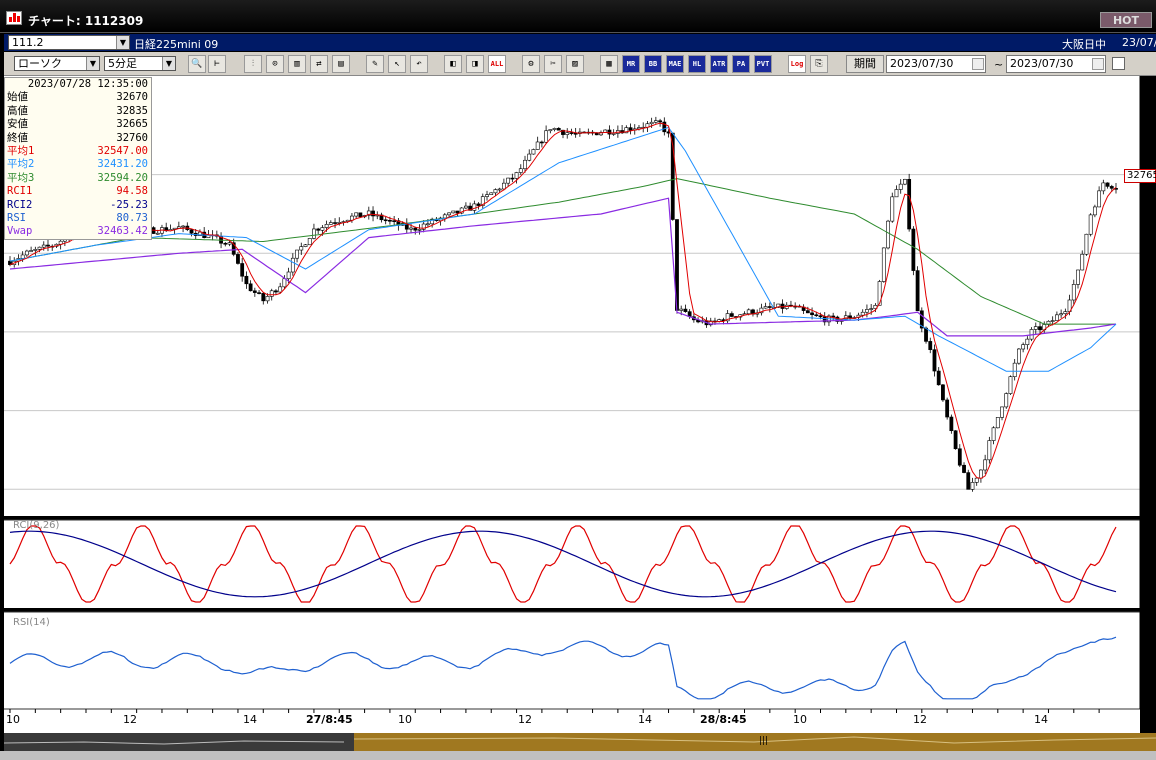  Describe the element at coordinates (763, 64) in the screenshot. I see `indicator-pvt-button: PVT` at that location.